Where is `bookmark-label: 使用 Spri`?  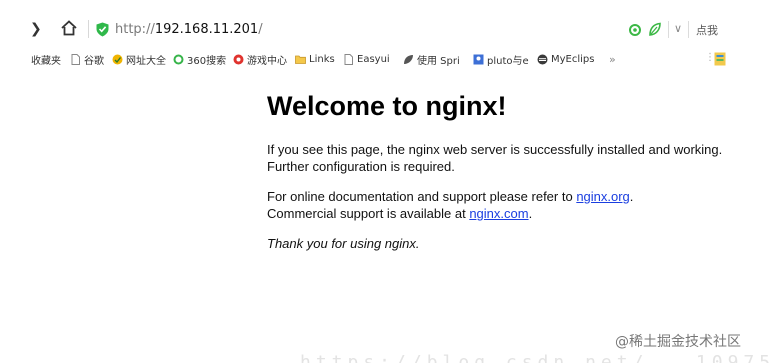 bookmark-label: 使用 Spri is located at coordinates (438, 61).